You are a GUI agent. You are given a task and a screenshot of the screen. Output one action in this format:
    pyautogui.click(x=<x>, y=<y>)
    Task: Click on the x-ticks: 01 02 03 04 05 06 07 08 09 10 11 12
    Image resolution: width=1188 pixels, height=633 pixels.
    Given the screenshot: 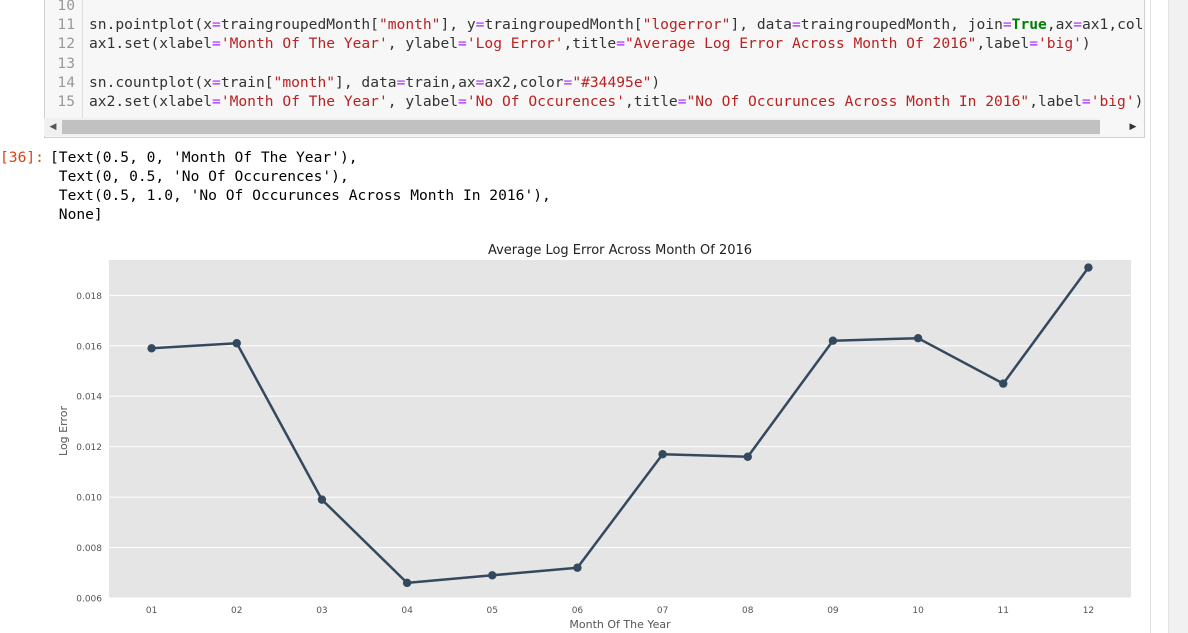 What is the action you would take?
    pyautogui.click(x=620, y=611)
    